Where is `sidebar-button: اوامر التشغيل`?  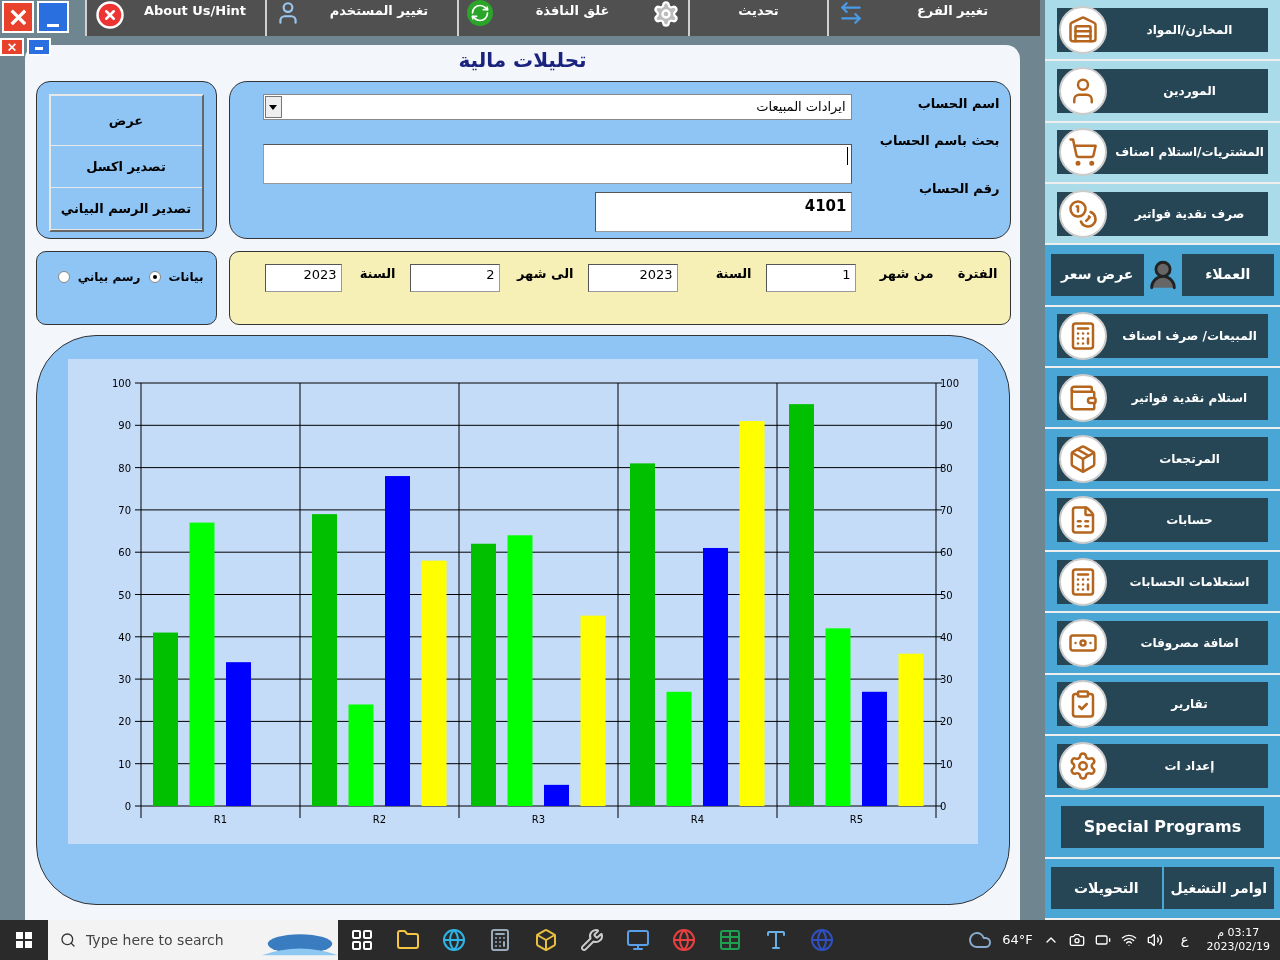
sidebar-button: اوامر التشغيل is located at coordinates (1218, 888).